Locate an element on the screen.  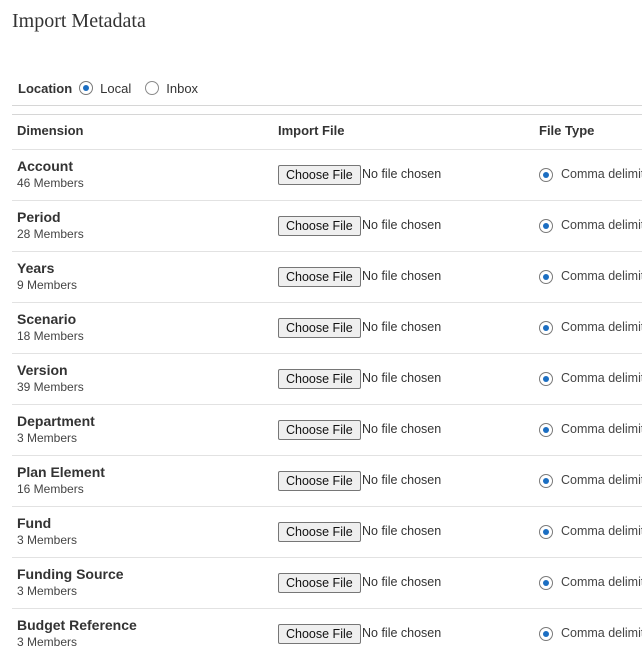
dimension-name: Fund is located at coordinates (34, 523).